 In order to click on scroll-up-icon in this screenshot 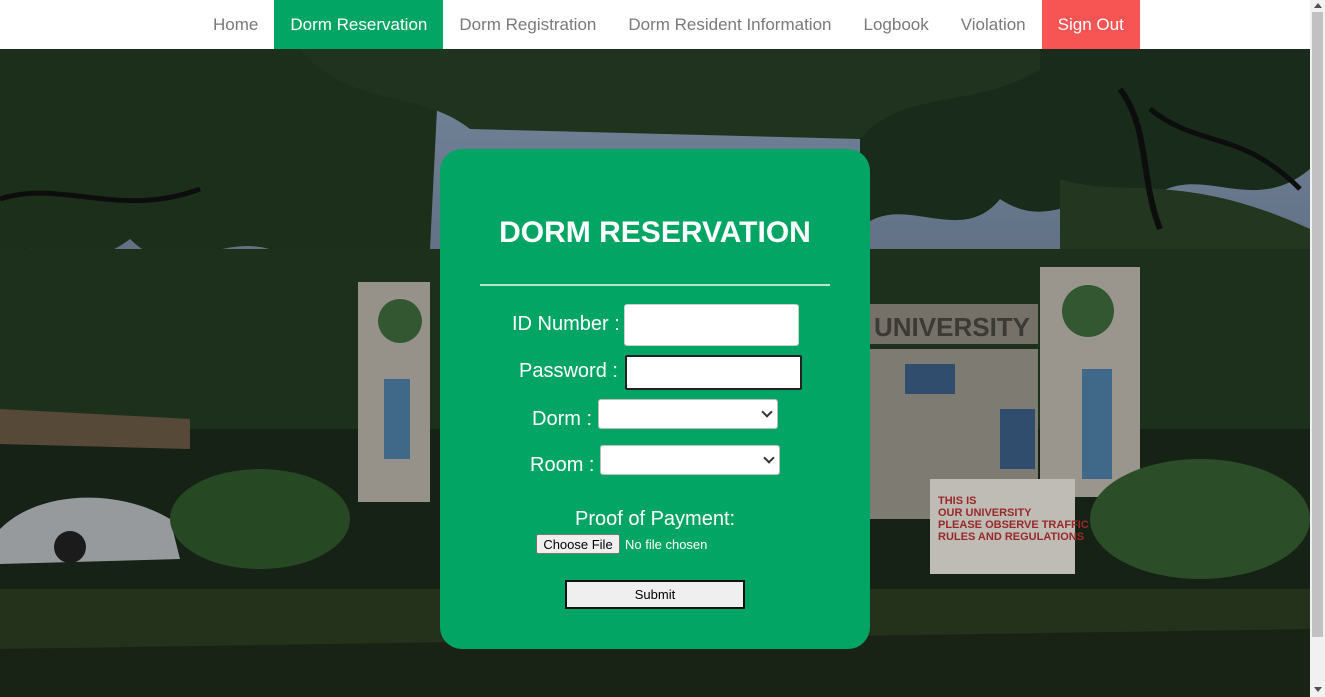, I will do `click(1318, 5)`.